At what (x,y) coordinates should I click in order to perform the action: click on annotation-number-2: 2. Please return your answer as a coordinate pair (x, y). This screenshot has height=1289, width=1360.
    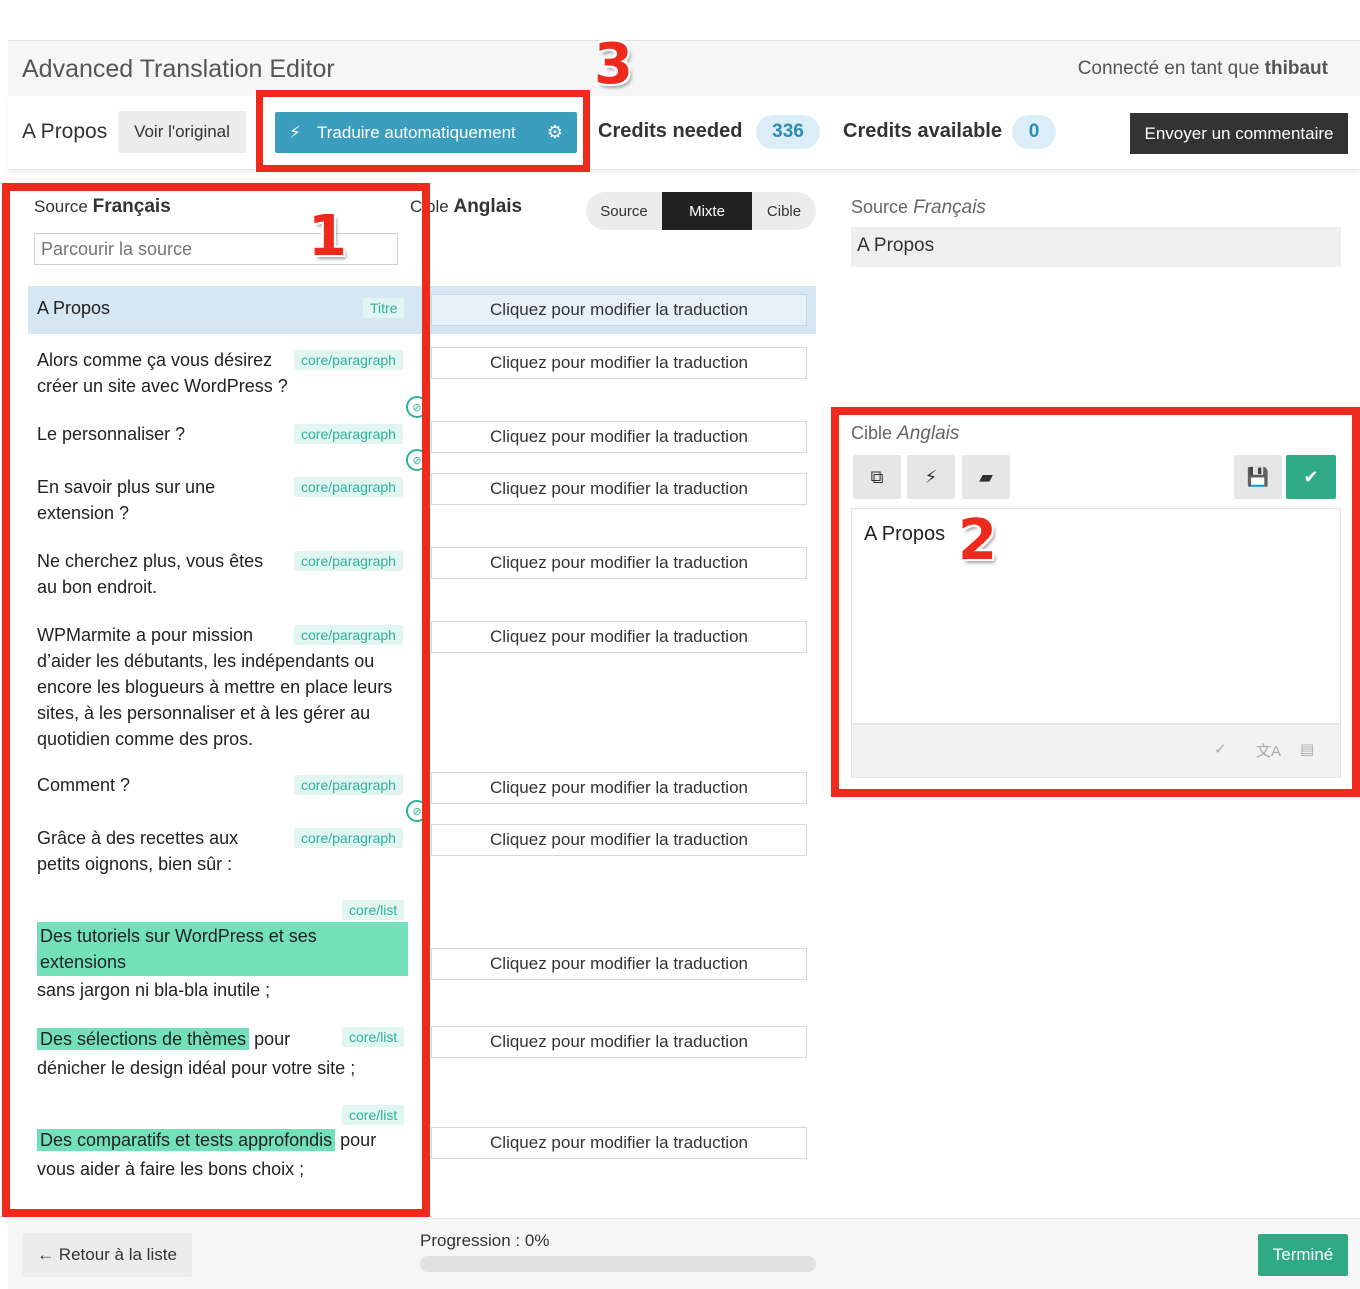
    Looking at the image, I should click on (977, 540).